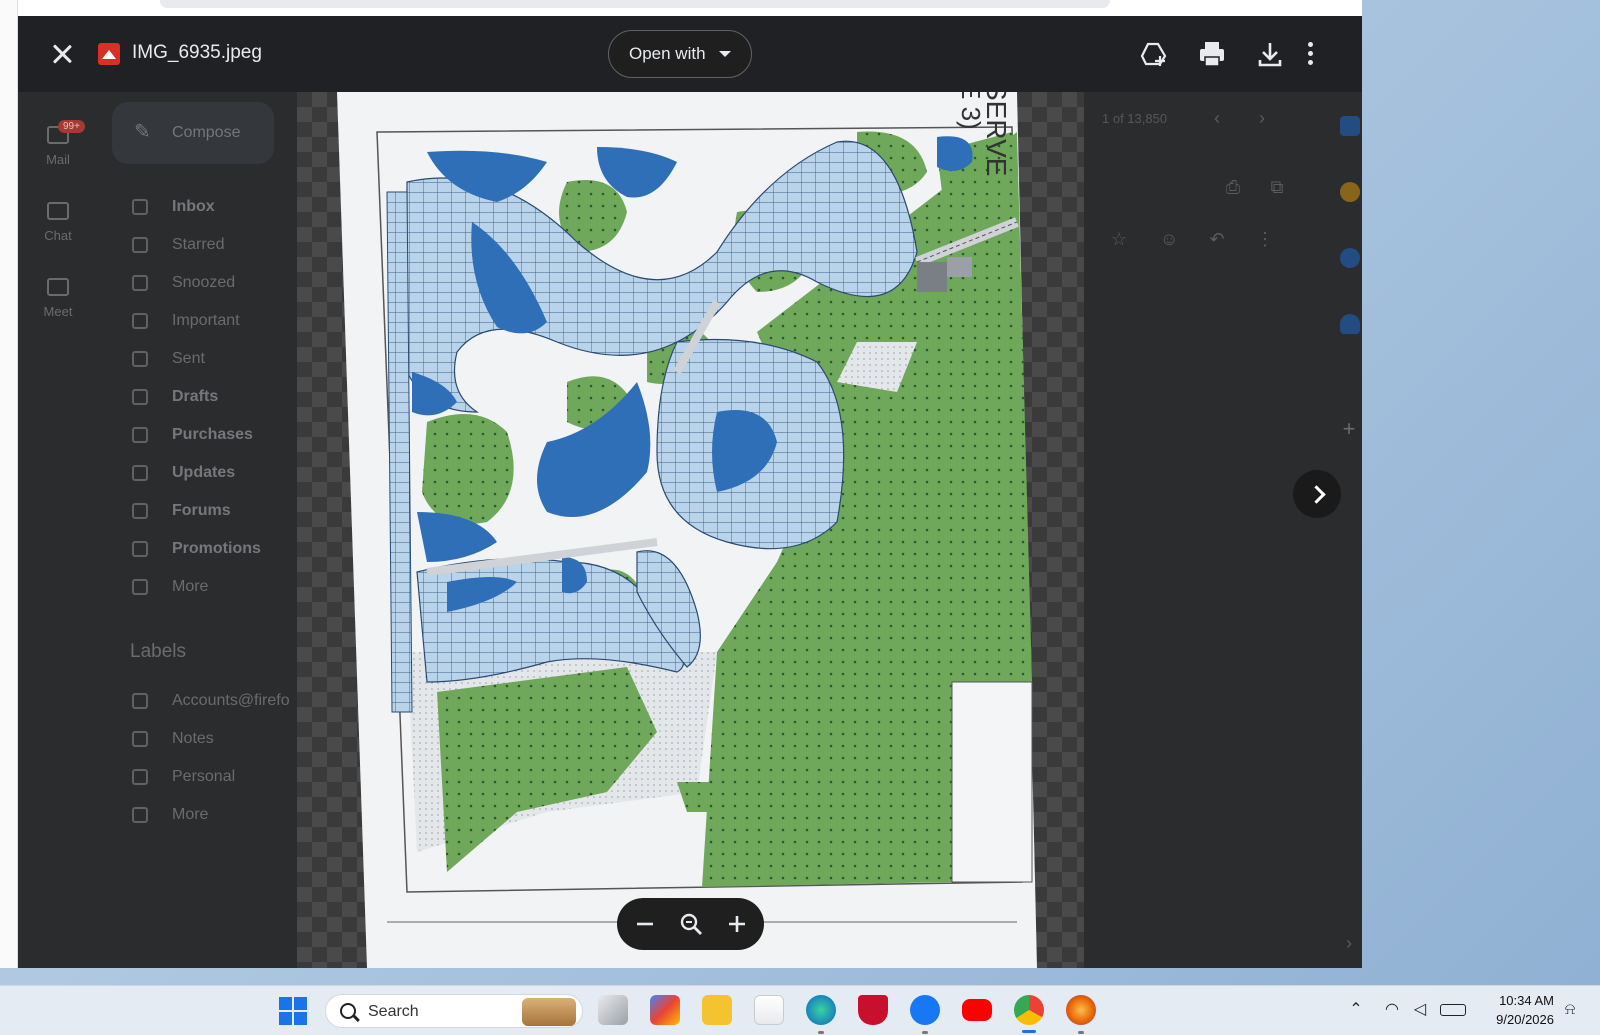 This screenshot has width=1600, height=1035. What do you see at coordinates (1217, 118) in the screenshot?
I see `prev-icon: ‹` at bounding box center [1217, 118].